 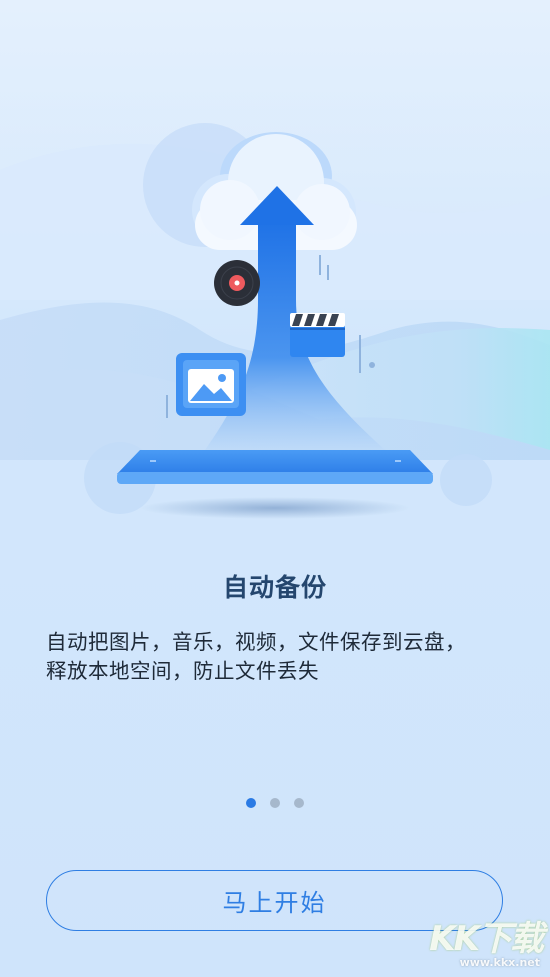 I want to click on photo-gallery-icon, so click(x=211, y=384).